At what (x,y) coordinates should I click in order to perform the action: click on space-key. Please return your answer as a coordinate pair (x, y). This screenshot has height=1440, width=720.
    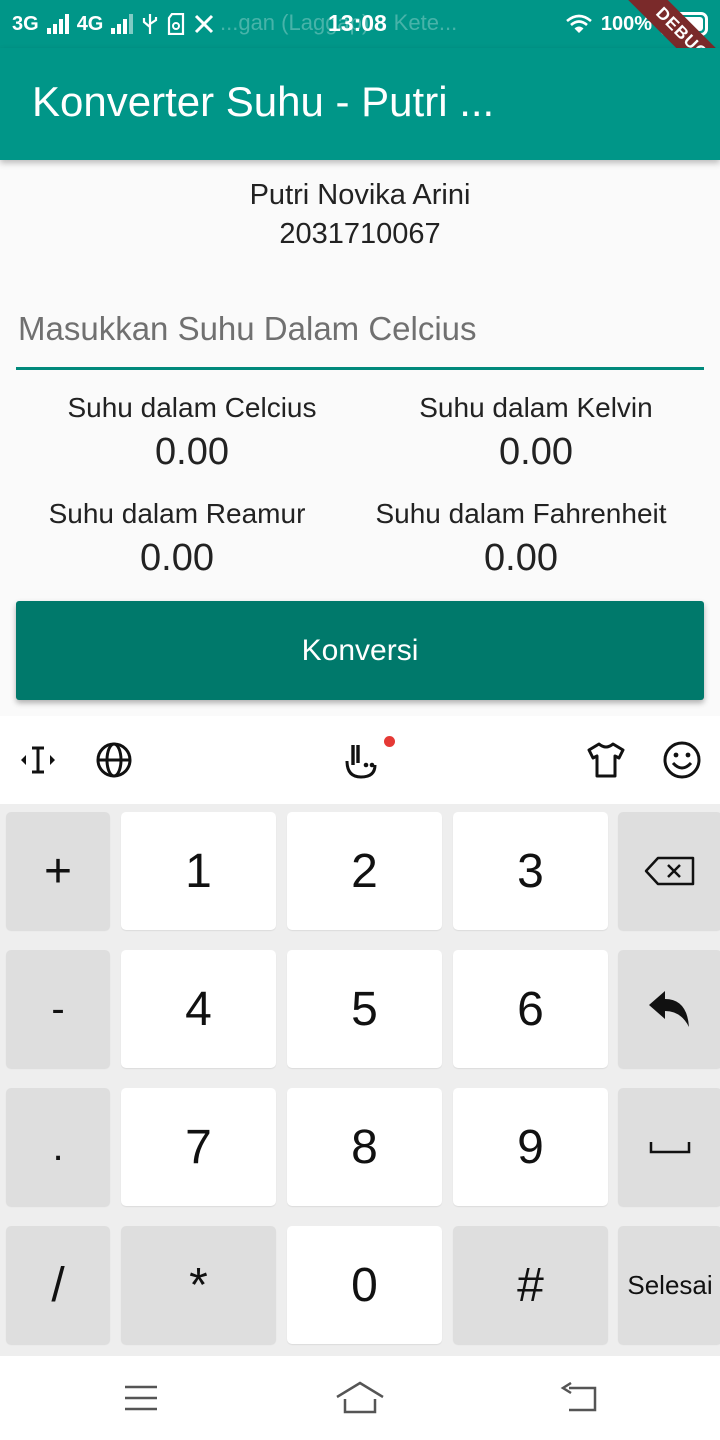
    Looking at the image, I should click on (669, 1147).